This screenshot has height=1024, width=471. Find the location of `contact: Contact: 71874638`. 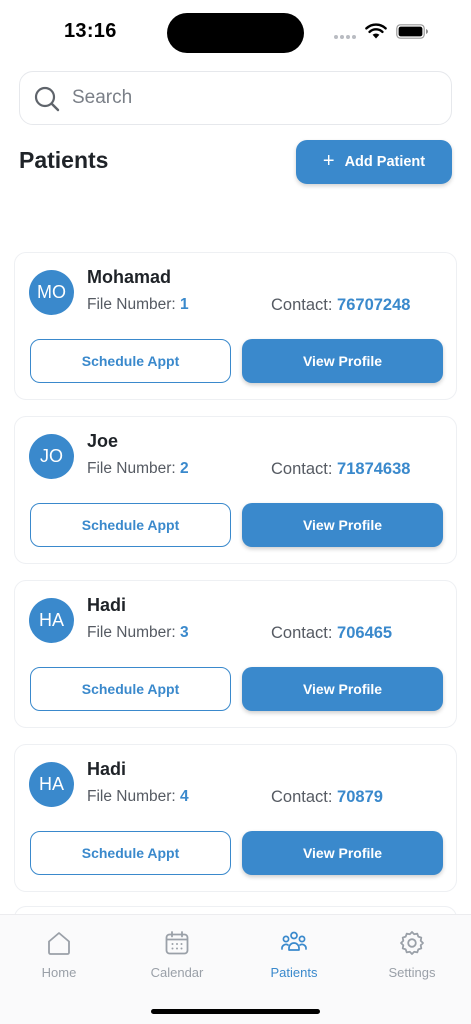

contact: Contact: 71874638 is located at coordinates (340, 469).